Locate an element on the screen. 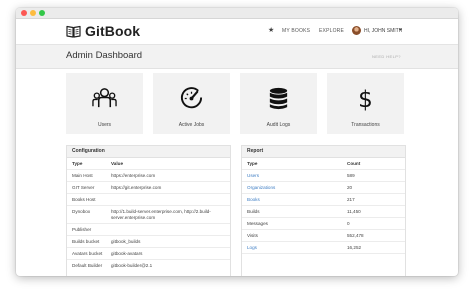  card-audit-logs: Audit Logs is located at coordinates (278, 103).